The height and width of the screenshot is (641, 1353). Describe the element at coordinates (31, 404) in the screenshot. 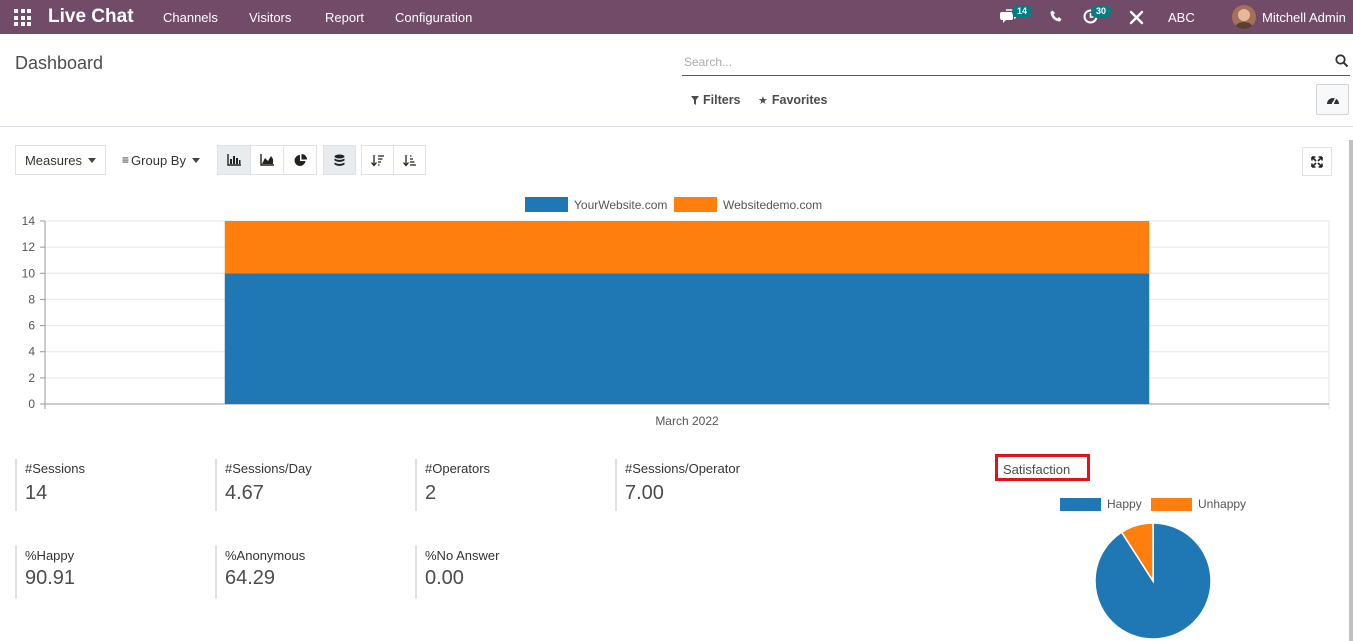

I see `y-tick-label: 0` at that location.